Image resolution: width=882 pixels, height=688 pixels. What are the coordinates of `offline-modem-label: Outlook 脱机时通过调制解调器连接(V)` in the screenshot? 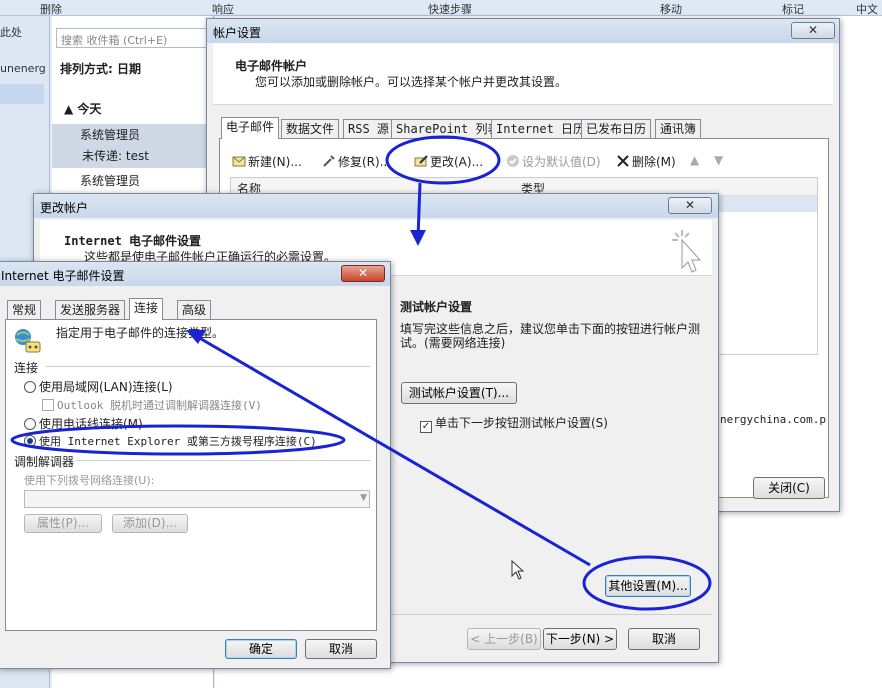 It's located at (159, 405).